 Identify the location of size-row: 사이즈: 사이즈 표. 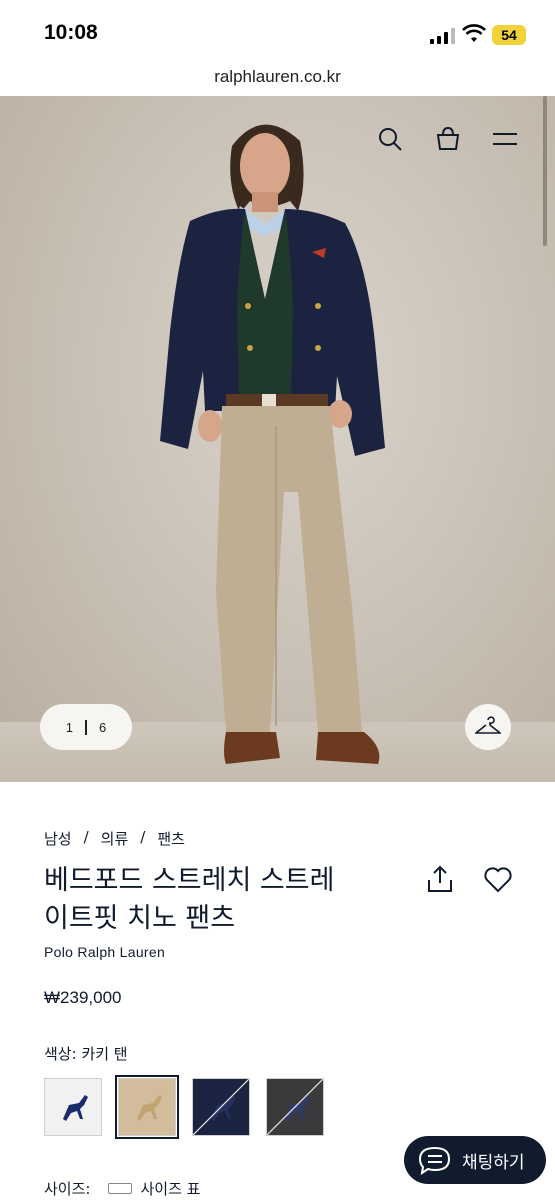
(122, 1188).